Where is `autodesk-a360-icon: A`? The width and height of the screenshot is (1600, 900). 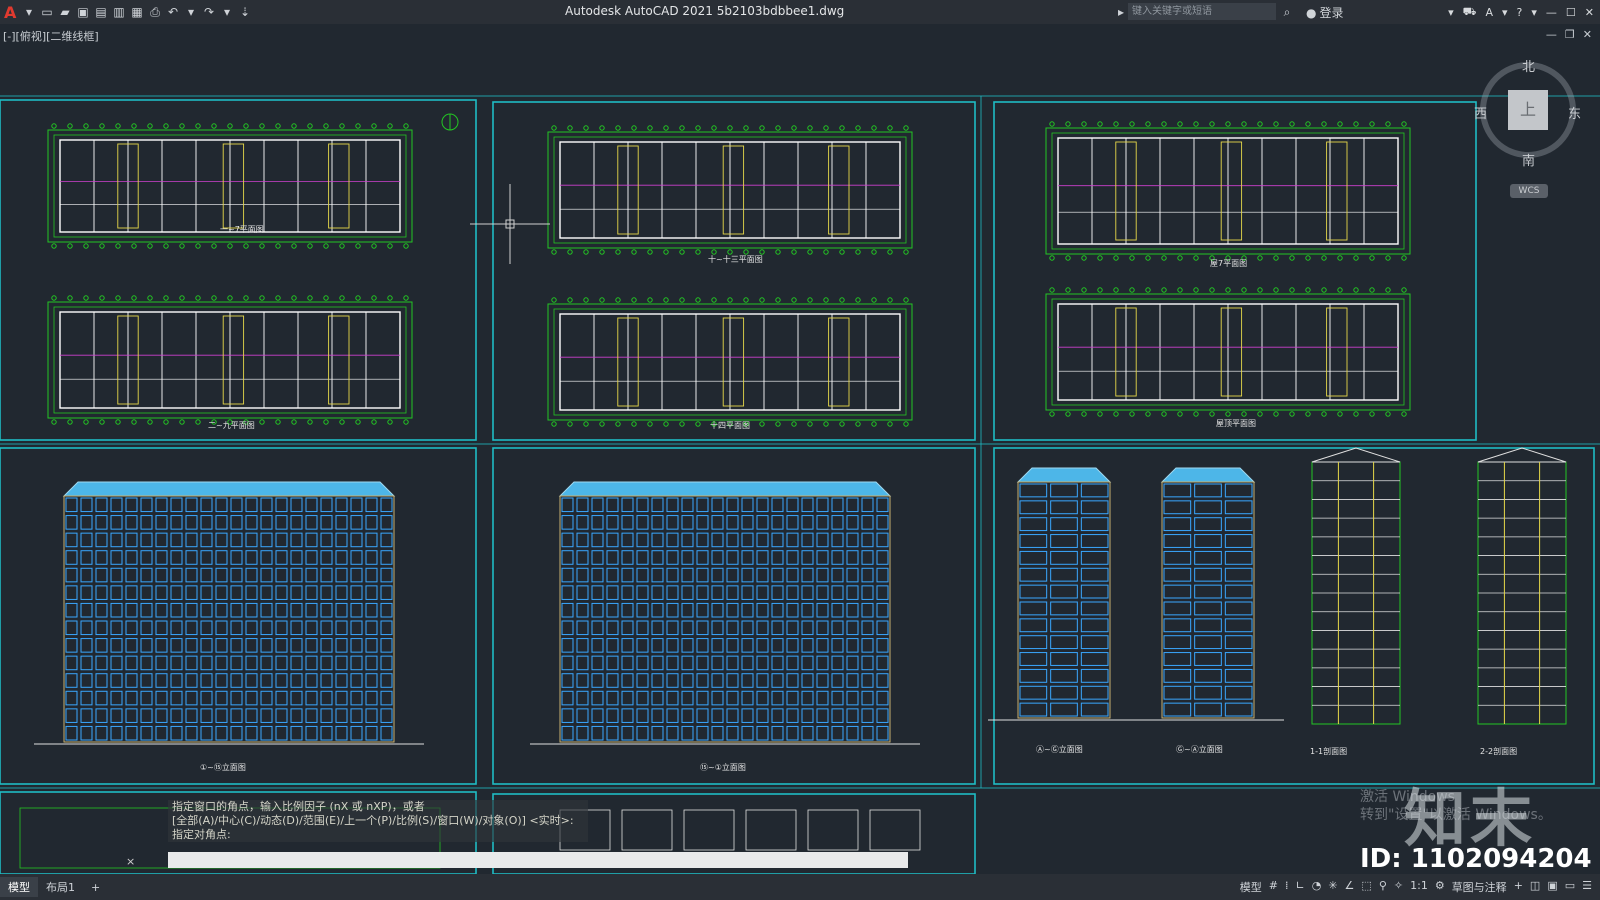
autodesk-a360-icon: A is located at coordinates (1489, 12).